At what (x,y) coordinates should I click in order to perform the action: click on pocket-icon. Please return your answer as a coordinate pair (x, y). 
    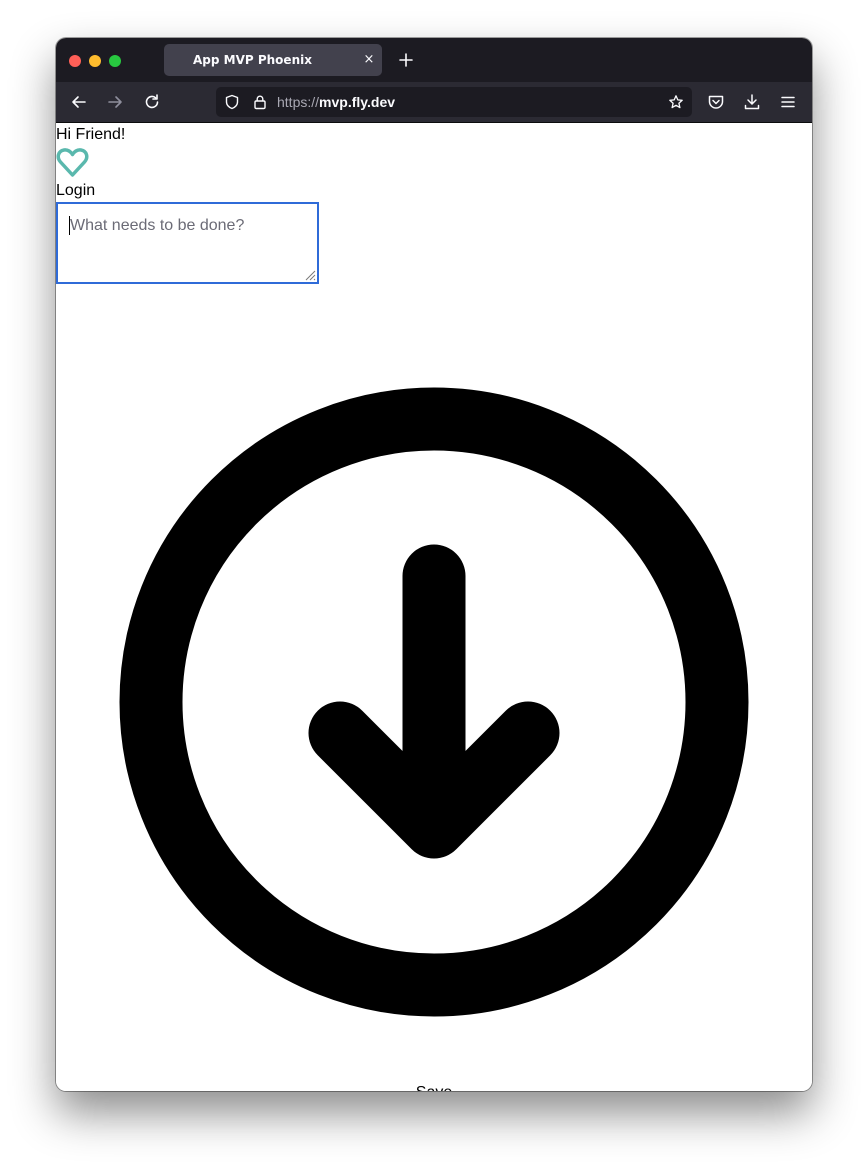
    Looking at the image, I should click on (716, 102).